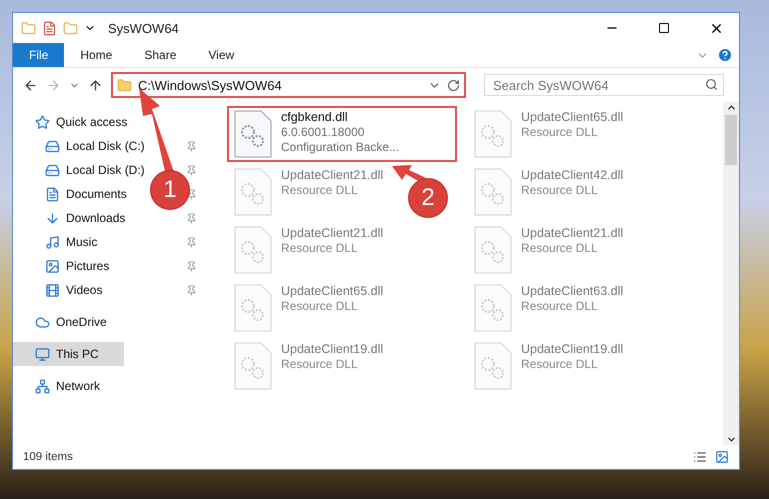 The height and width of the screenshot is (499, 769). What do you see at coordinates (74, 194) in the screenshot?
I see `sidebar-item: Documents` at bounding box center [74, 194].